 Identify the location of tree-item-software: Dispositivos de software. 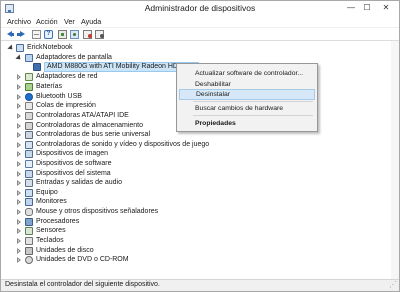
(86, 164).